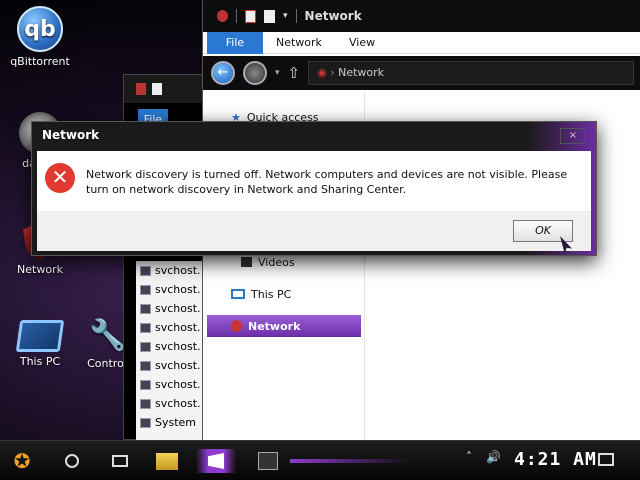 This screenshot has width=640, height=480. I want to click on volume-icon: 🔊, so click(493, 457).